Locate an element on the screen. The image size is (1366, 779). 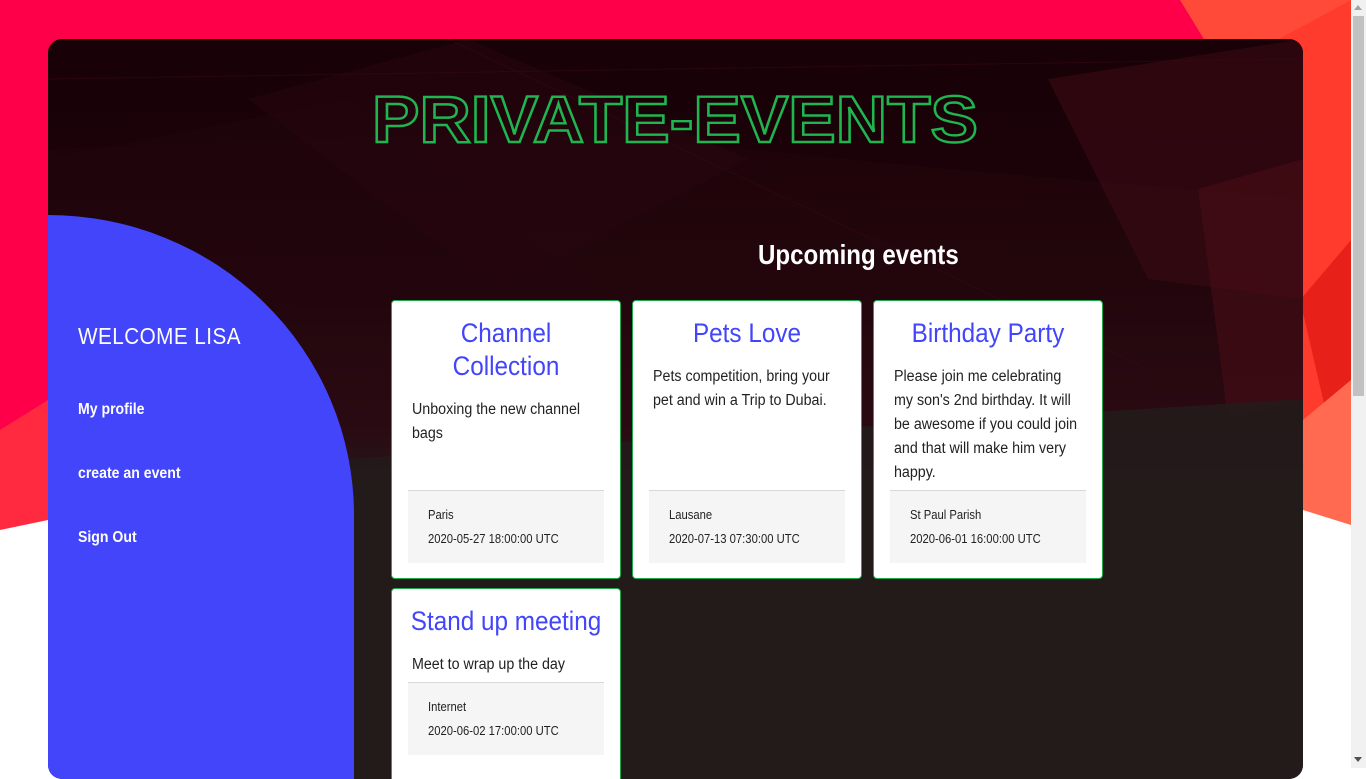
event-location: Internet is located at coordinates (447, 707).